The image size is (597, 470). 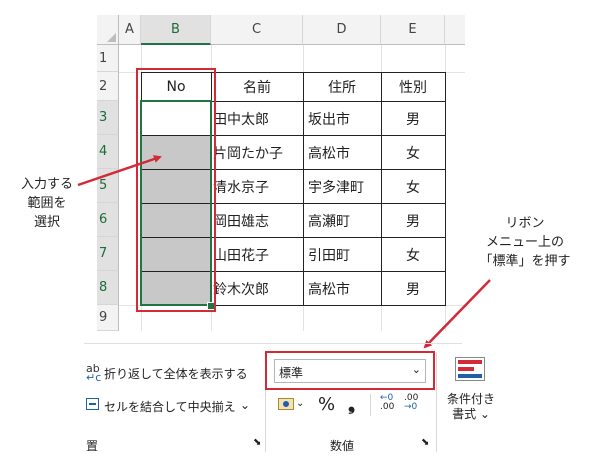 I want to click on merge-center-icon, so click(x=92, y=404).